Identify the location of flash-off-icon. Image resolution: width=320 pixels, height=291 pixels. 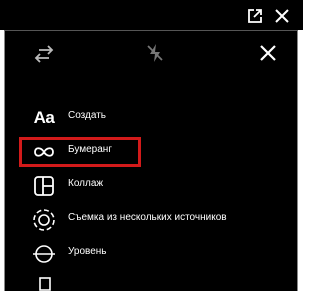
(155, 53).